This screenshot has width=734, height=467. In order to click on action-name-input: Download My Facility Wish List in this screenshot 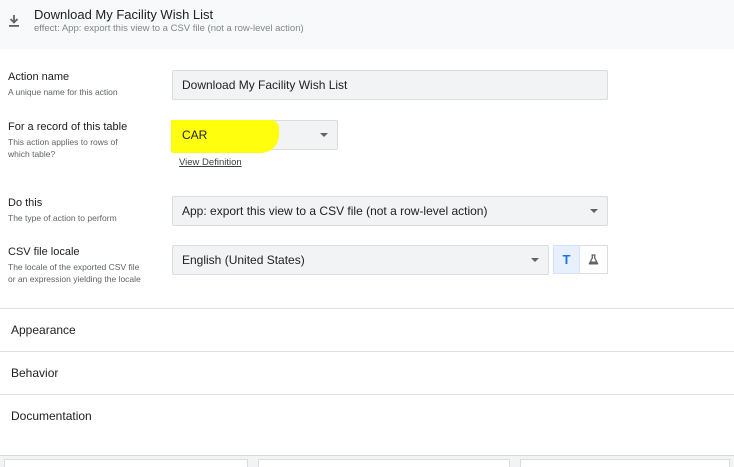, I will do `click(390, 85)`.